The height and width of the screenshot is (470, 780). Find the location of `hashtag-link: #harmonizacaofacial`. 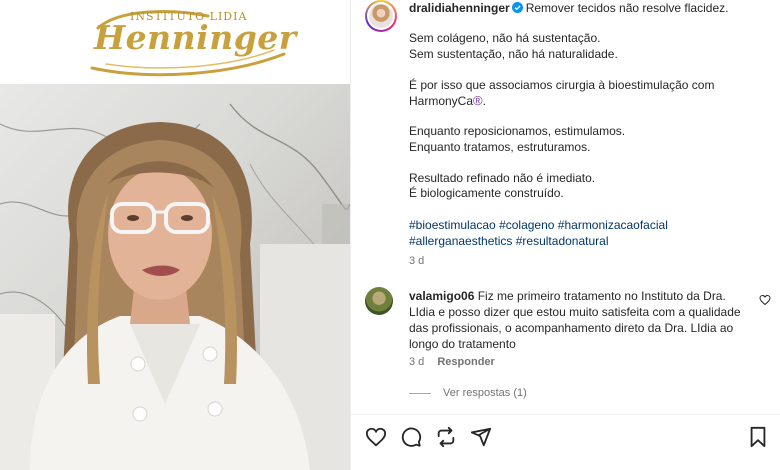

hashtag-link: #harmonizacaofacial is located at coordinates (613, 225).